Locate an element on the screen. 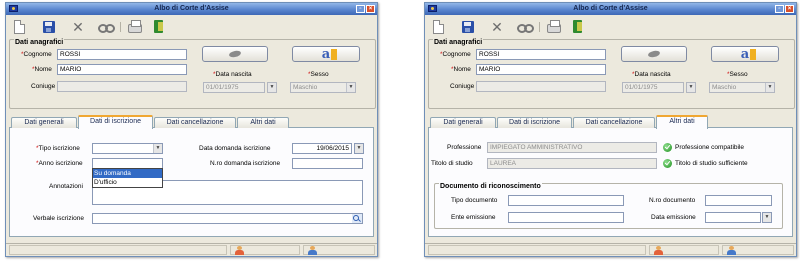 The width and height of the screenshot is (800, 264). professione-field: IMPIEGATO AMMINISTRATIVO is located at coordinates (572, 147).